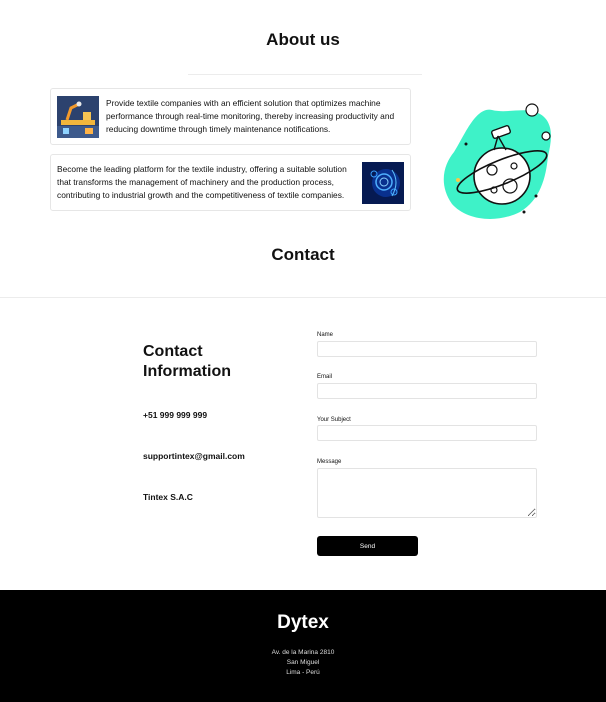 This screenshot has width=606, height=702. I want to click on subject-label: Your Subject, so click(334, 420).